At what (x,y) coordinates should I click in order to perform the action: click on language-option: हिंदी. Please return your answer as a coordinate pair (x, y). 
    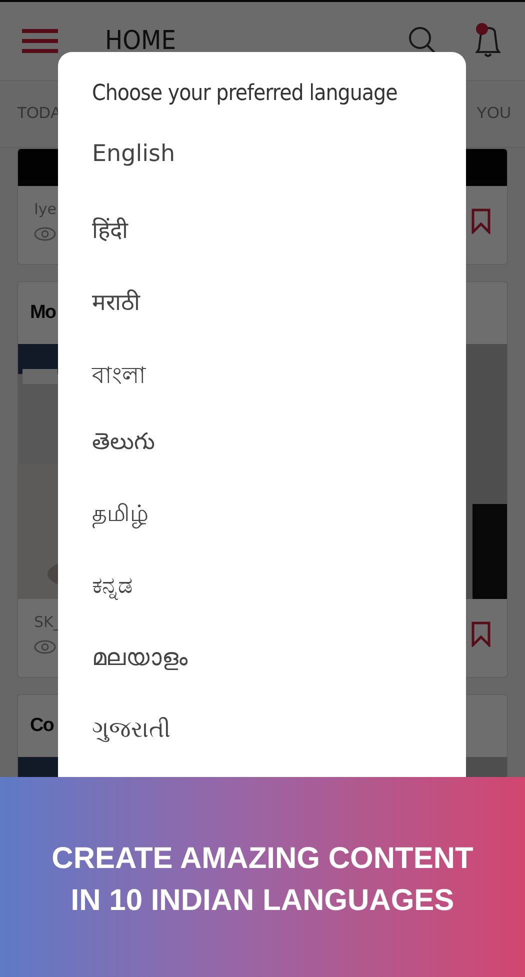
    Looking at the image, I should click on (110, 229).